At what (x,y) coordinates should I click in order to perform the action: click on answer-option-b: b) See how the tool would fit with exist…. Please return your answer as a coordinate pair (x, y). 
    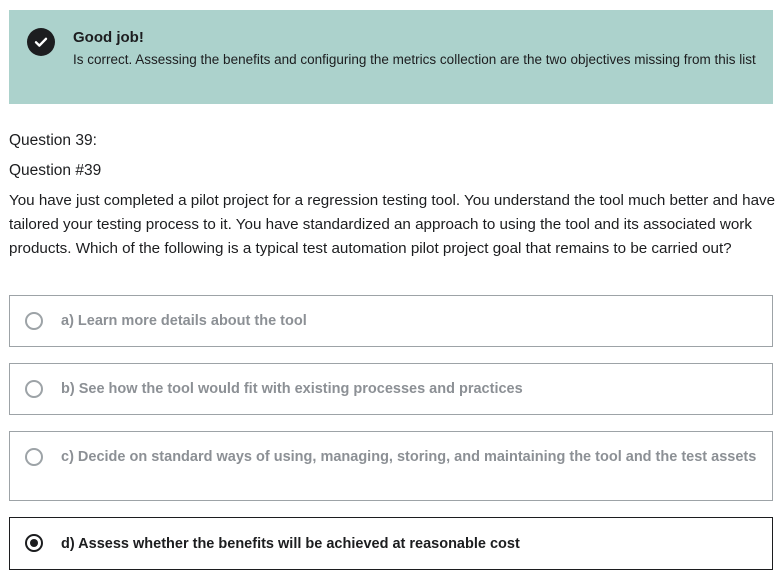
    Looking at the image, I should click on (391, 389).